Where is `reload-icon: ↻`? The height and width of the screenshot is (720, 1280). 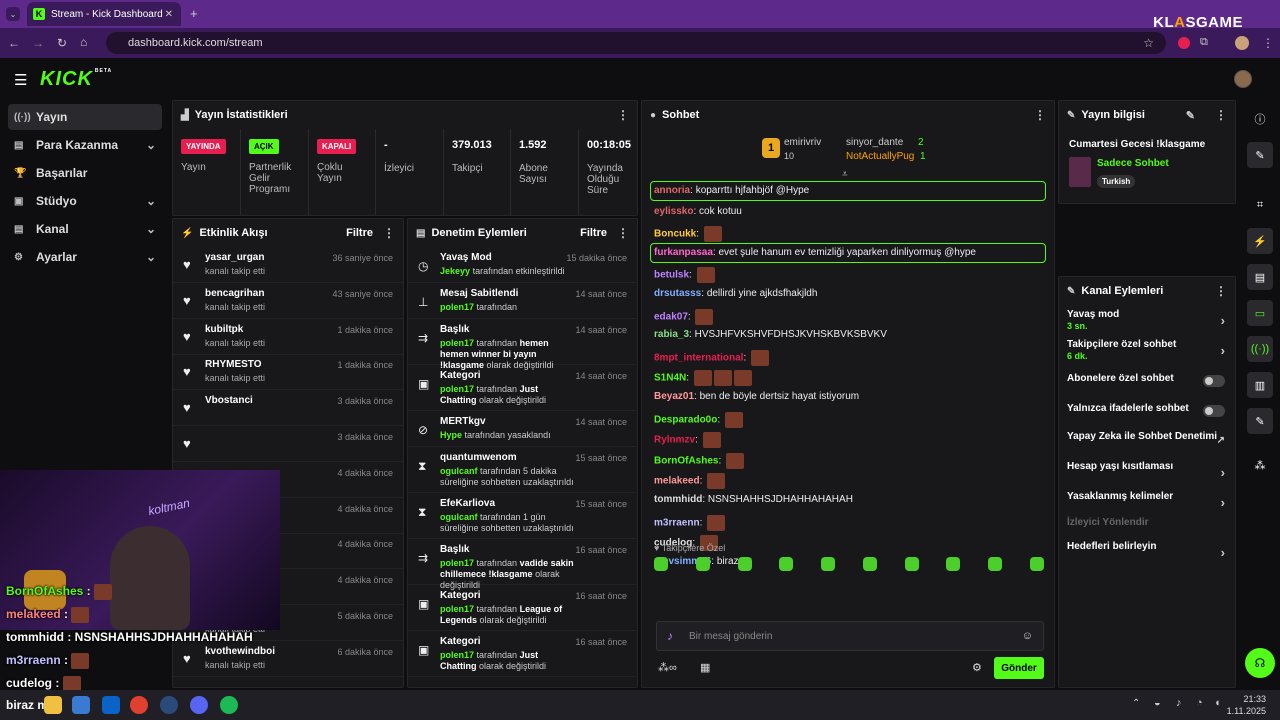
reload-icon: ↻ is located at coordinates (62, 43).